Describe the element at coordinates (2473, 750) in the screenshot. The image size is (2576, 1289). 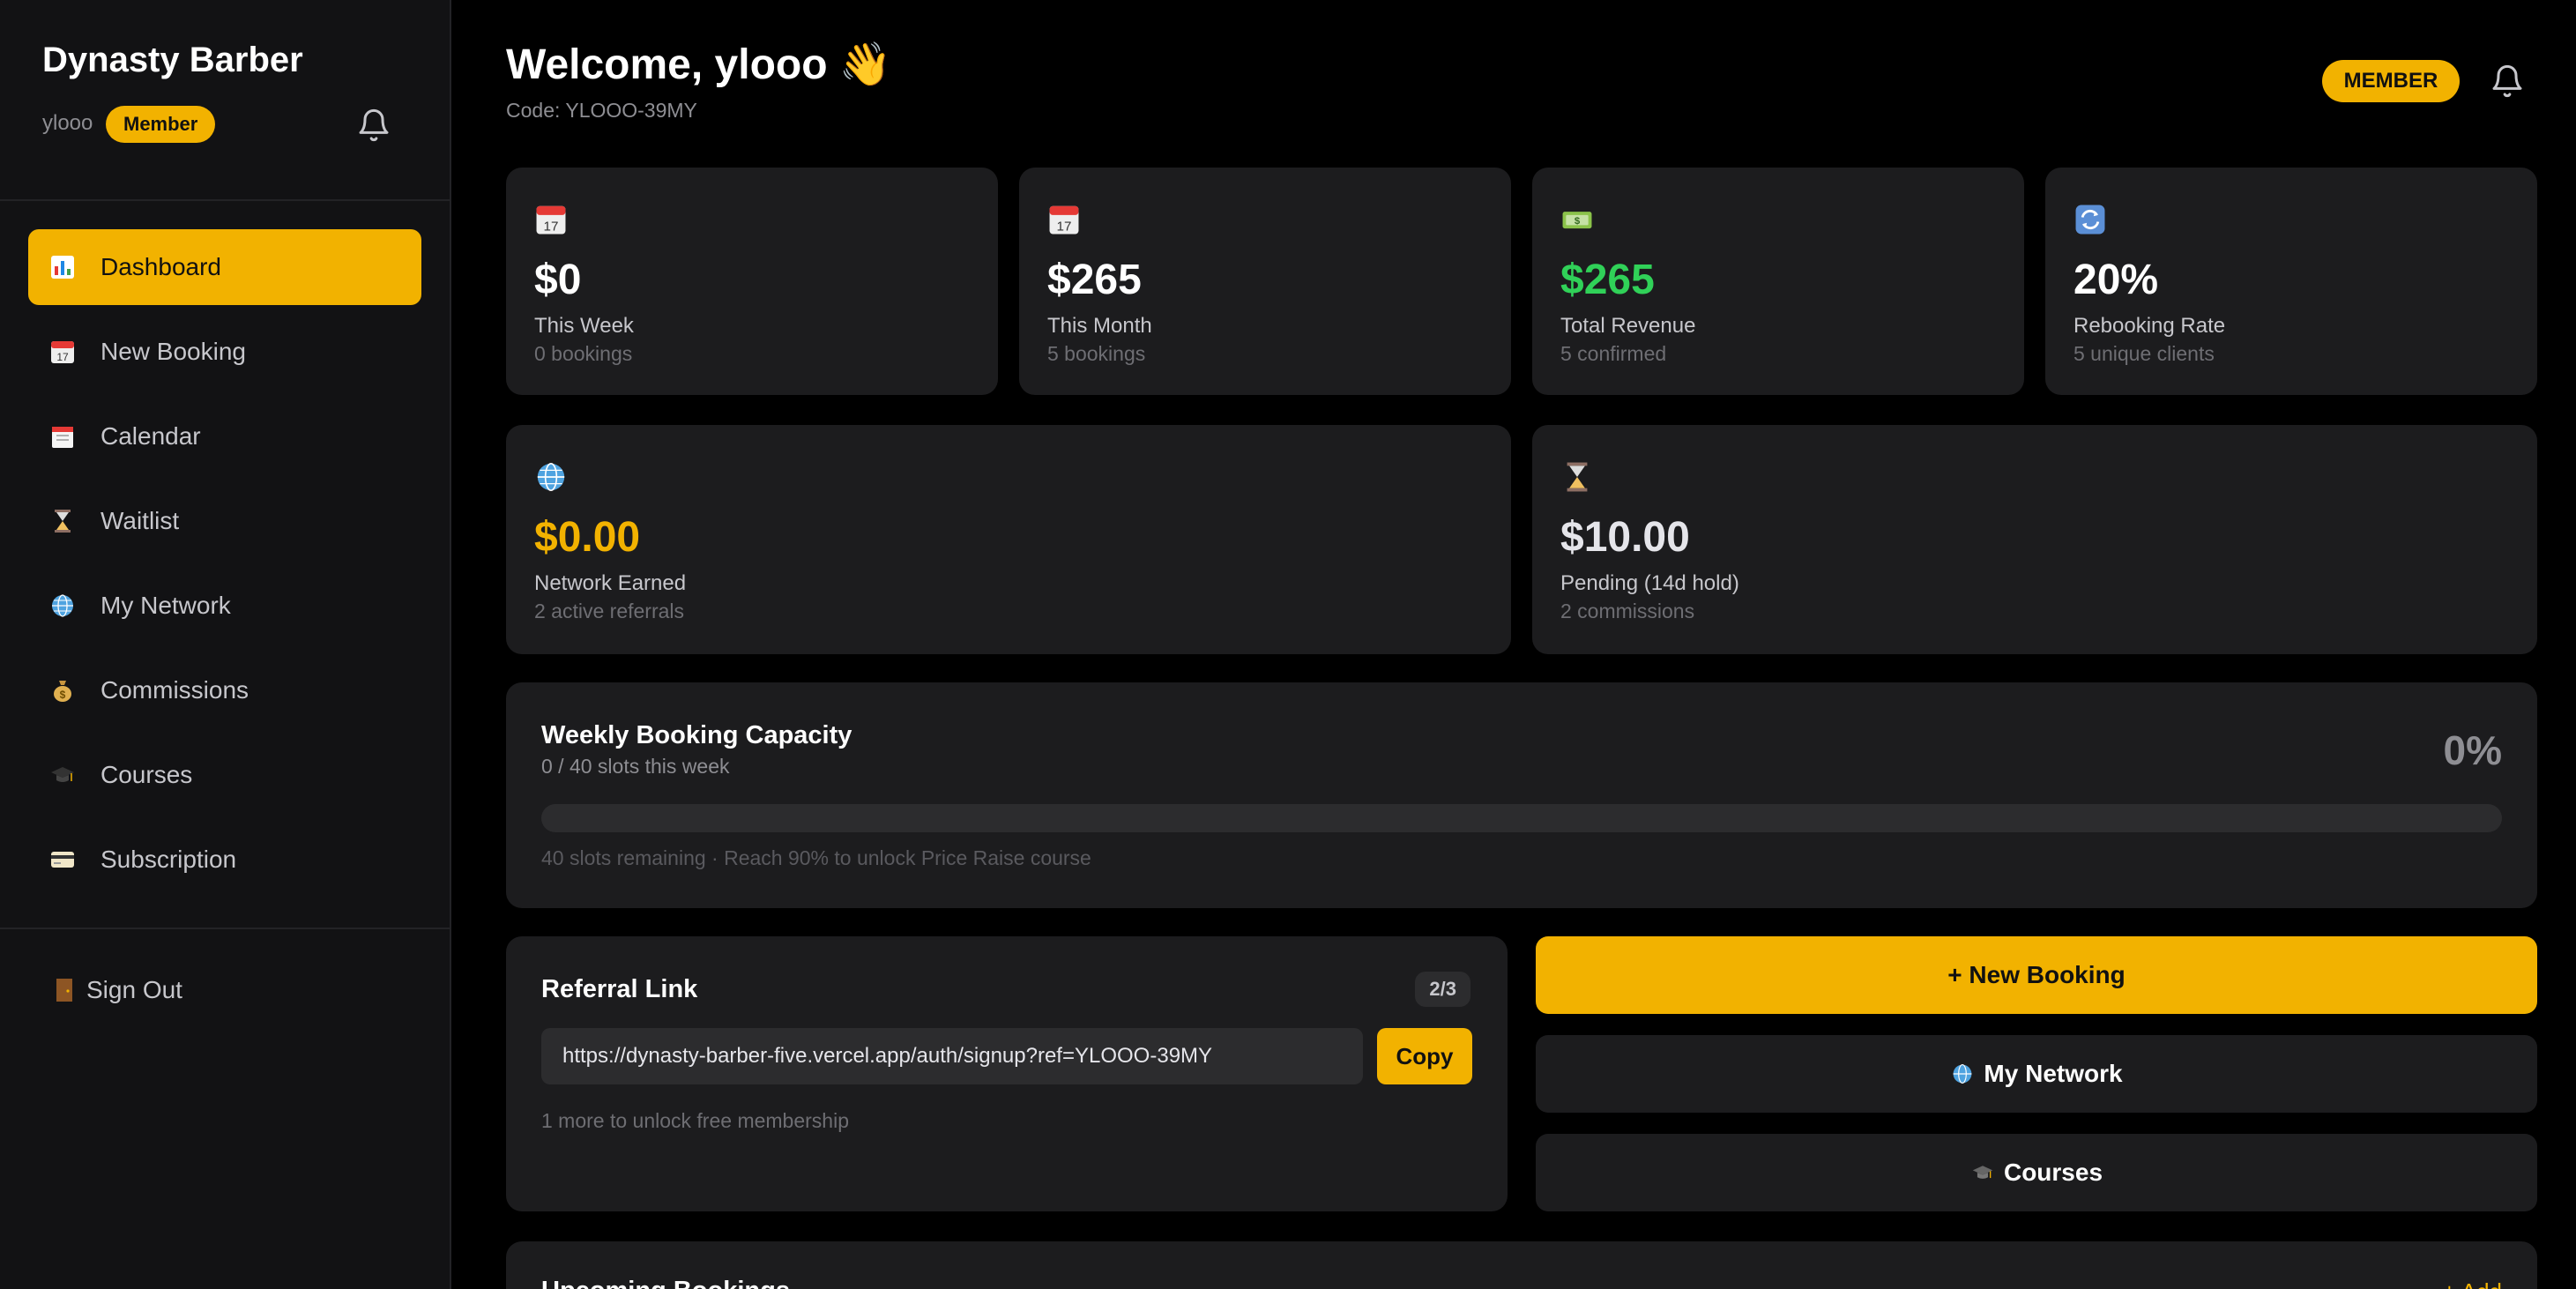
I see `capacity-percent: 0%` at that location.